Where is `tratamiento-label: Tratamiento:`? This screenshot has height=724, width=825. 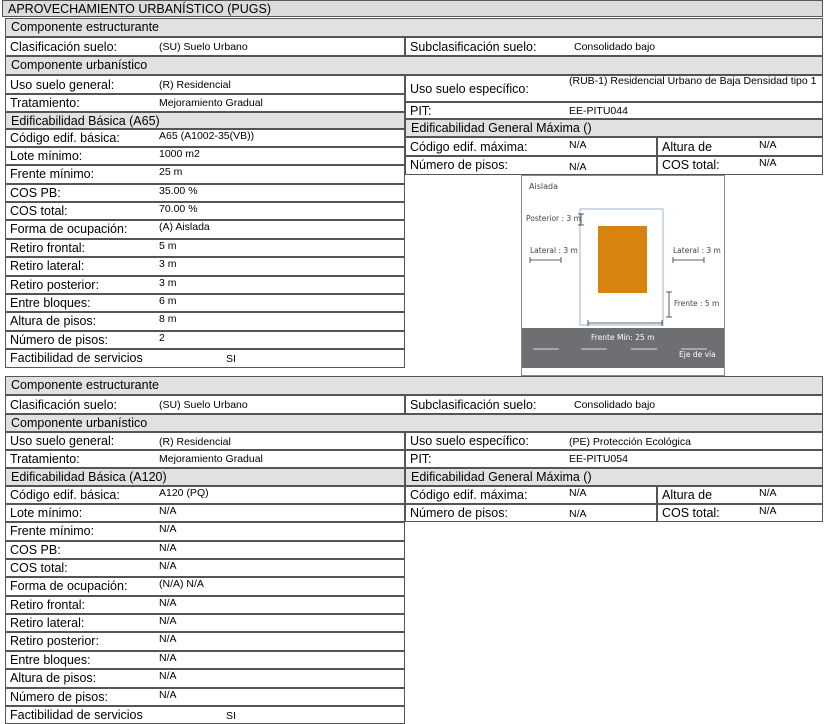 tratamiento-label: Tratamiento: is located at coordinates (45, 103).